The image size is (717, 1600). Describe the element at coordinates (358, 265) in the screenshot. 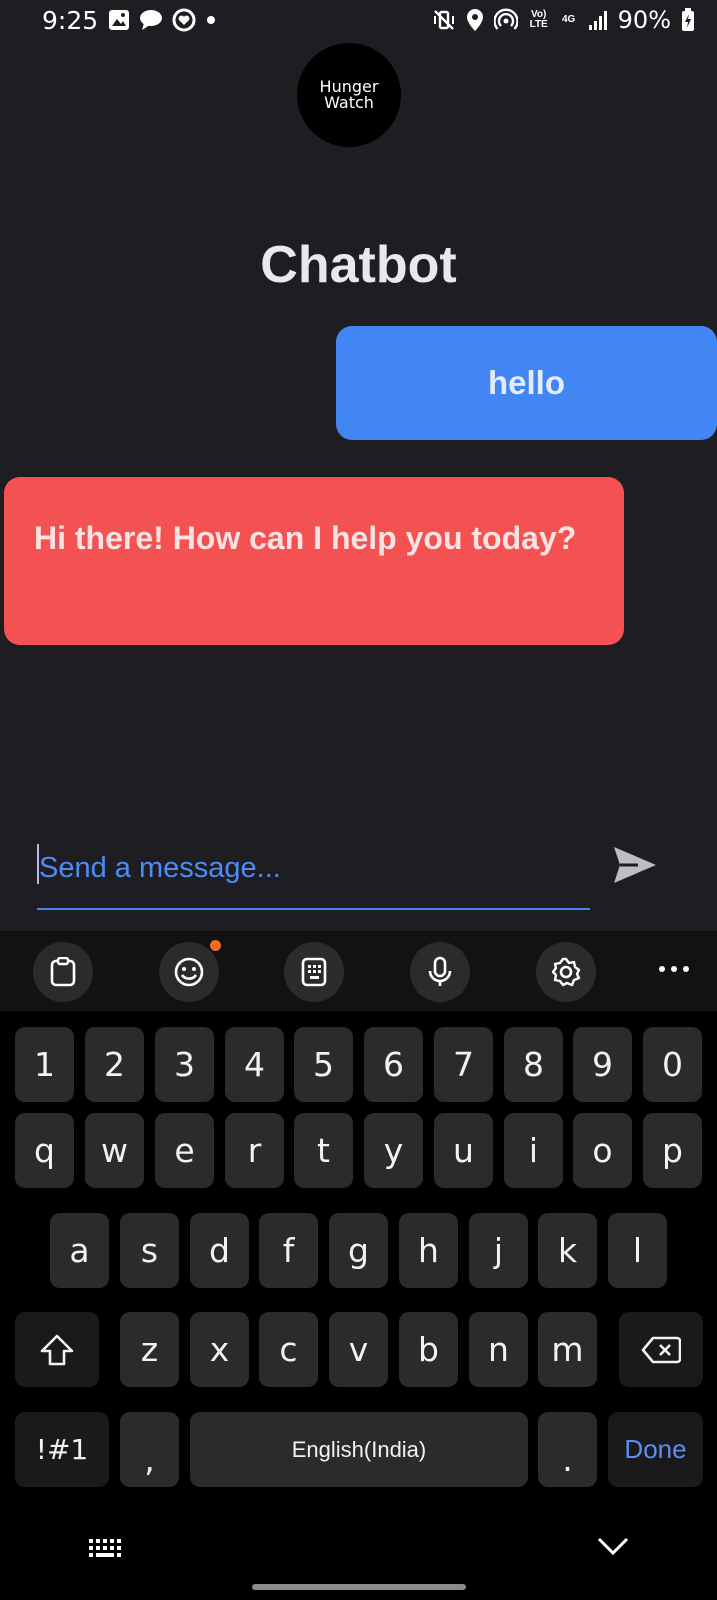

I see `page-title: Chatbot` at that location.